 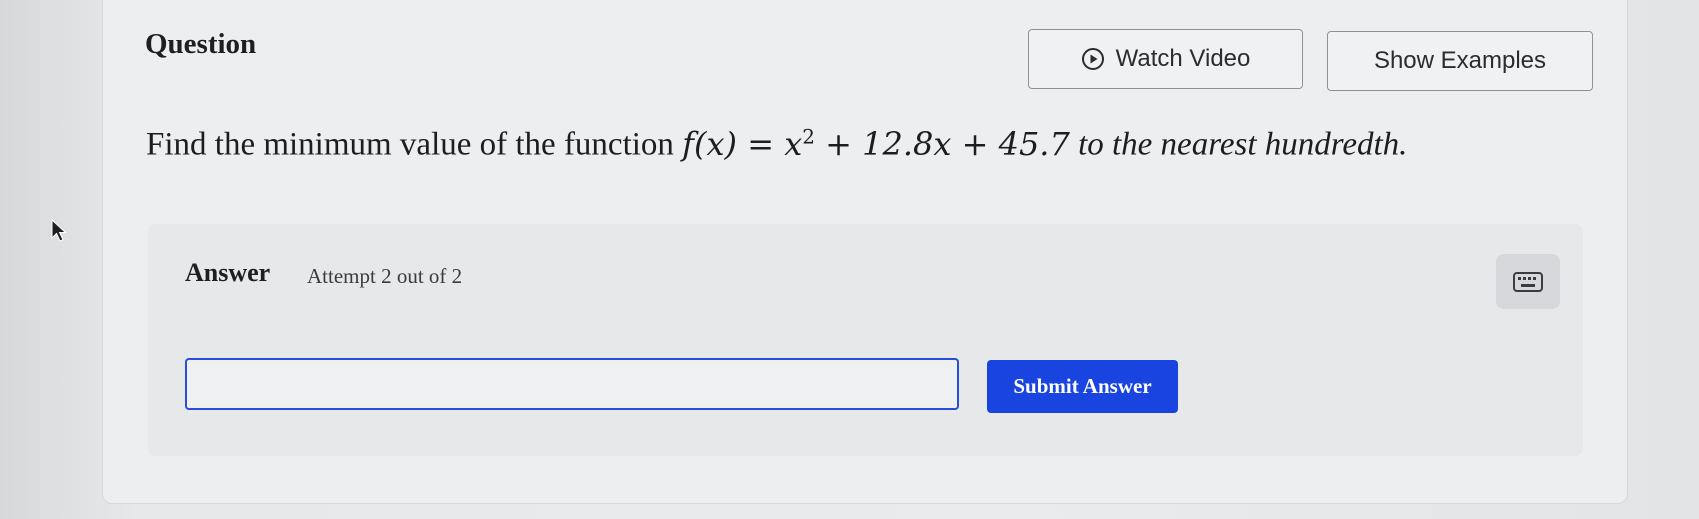 I want to click on watch-video-label: Watch Video, so click(x=1183, y=58).